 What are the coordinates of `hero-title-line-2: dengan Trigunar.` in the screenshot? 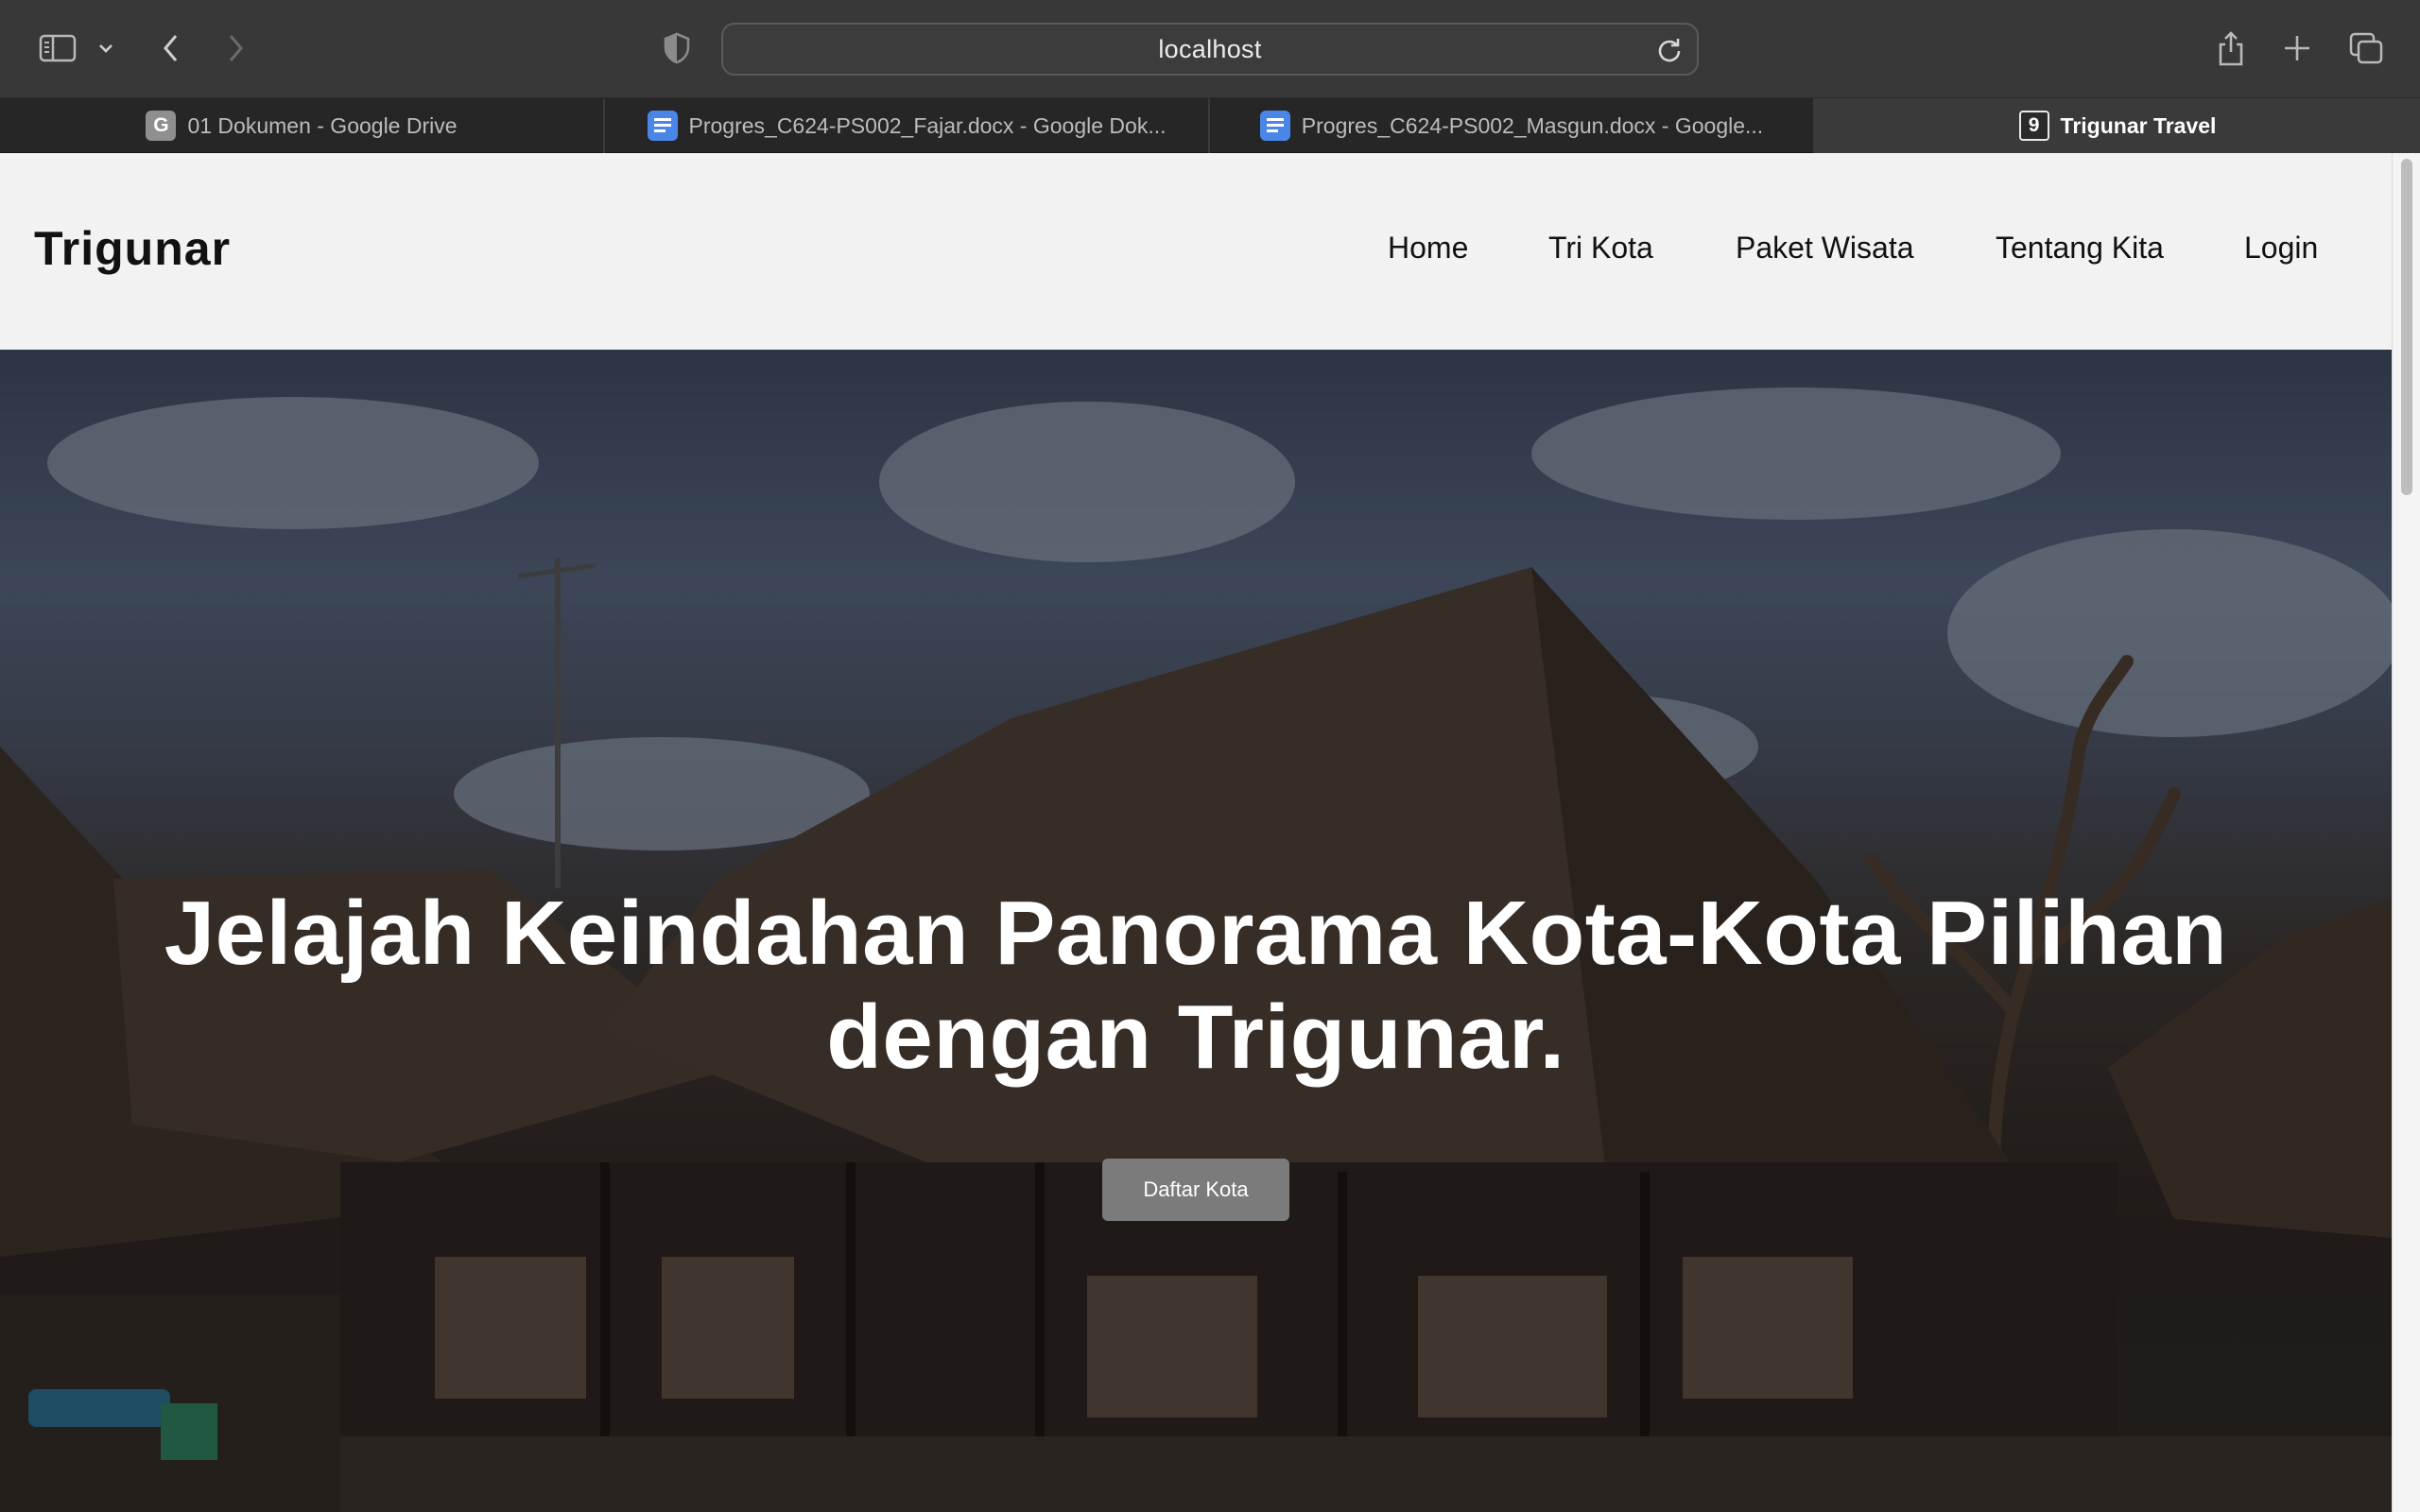 It's located at (1196, 1037).